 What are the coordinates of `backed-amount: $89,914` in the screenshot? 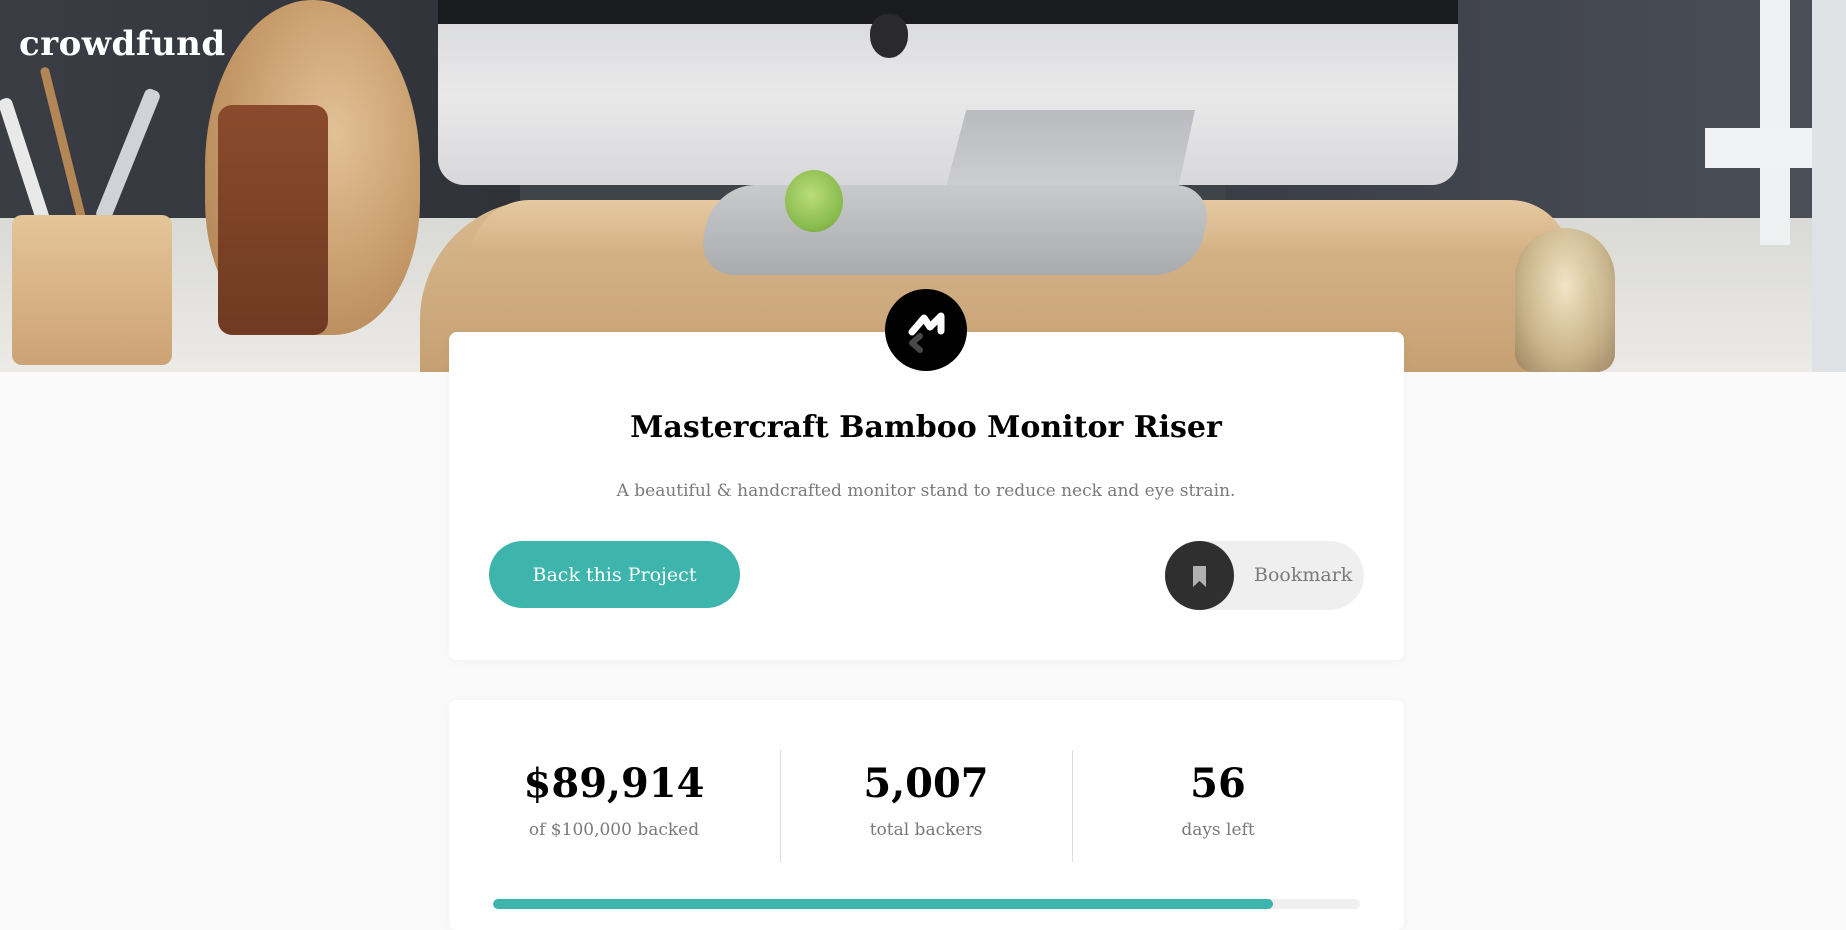 It's located at (614, 783).